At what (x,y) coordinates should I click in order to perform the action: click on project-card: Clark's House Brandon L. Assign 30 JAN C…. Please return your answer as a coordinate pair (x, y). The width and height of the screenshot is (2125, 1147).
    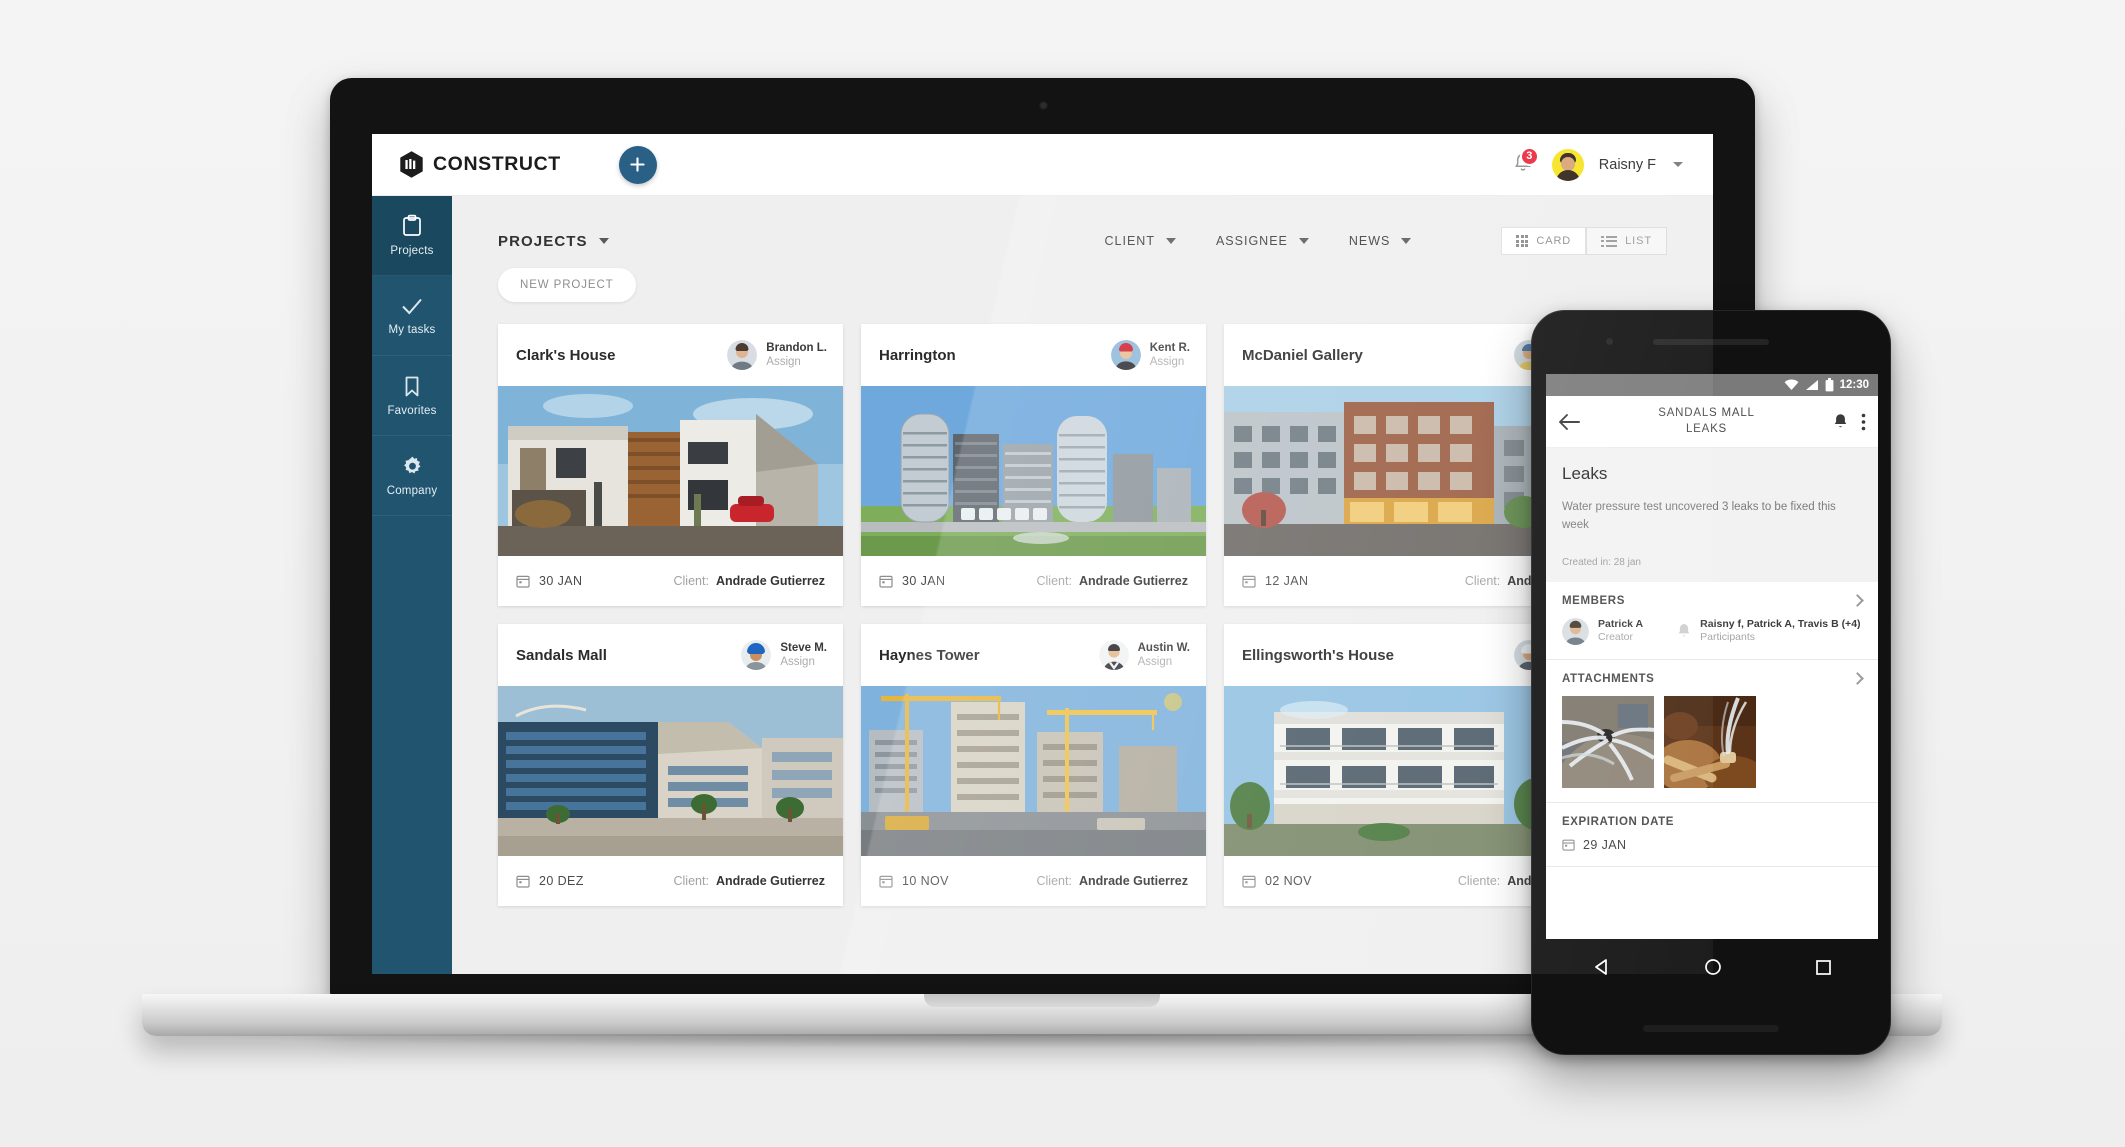
    Looking at the image, I should click on (670, 465).